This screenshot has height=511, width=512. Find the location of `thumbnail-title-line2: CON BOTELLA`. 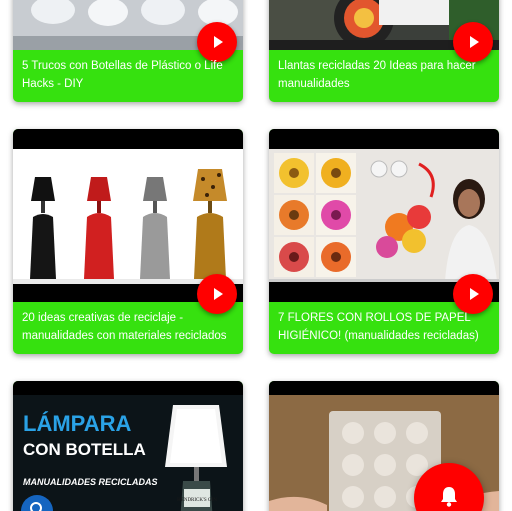

thumbnail-title-line2: CON BOTELLA is located at coordinates (84, 449).